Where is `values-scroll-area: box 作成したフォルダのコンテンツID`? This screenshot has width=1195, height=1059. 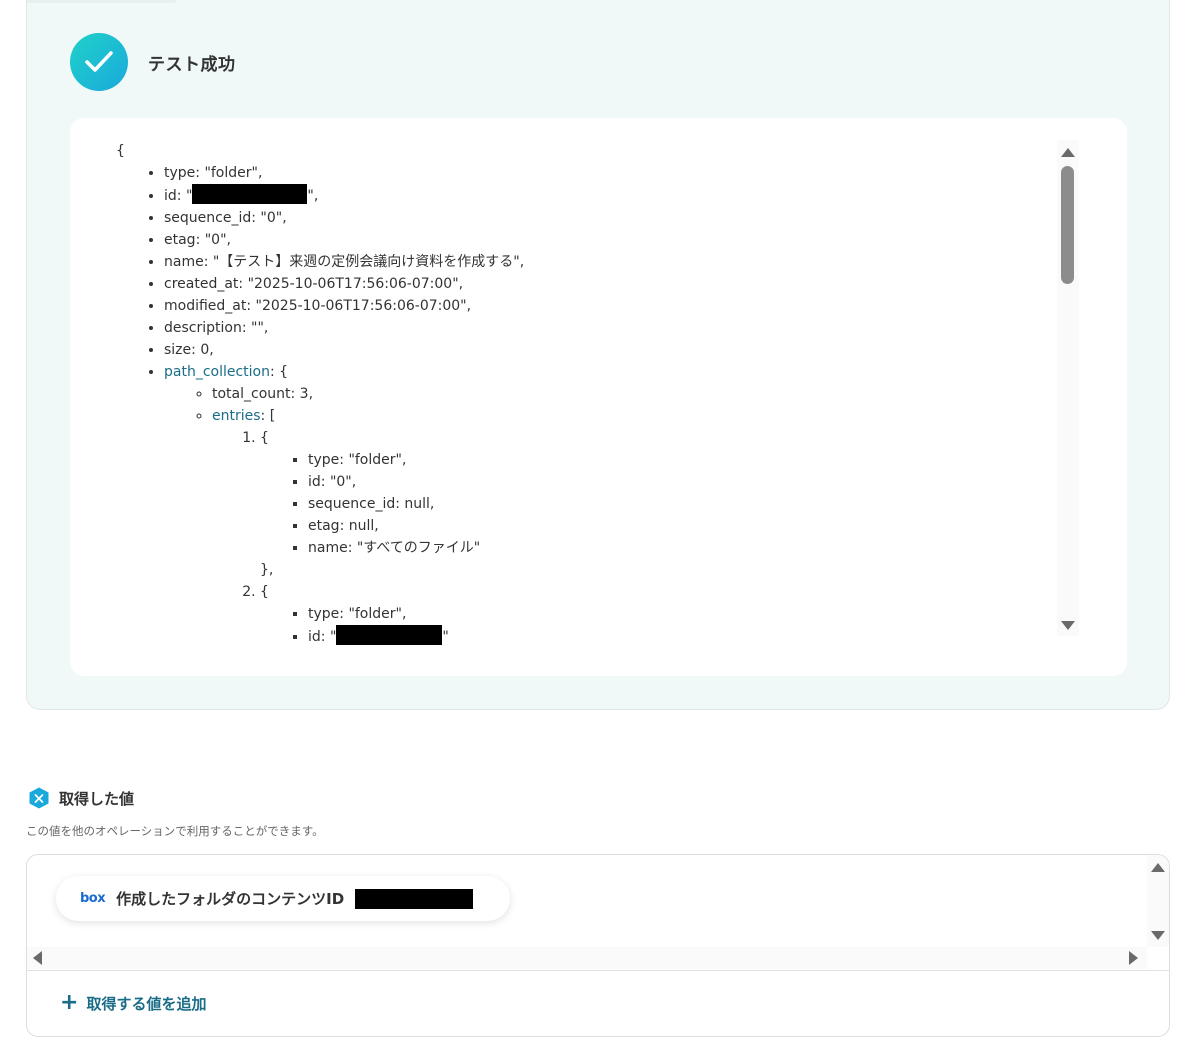 values-scroll-area: box 作成したフォルダのコンテンツID is located at coordinates (587, 901).